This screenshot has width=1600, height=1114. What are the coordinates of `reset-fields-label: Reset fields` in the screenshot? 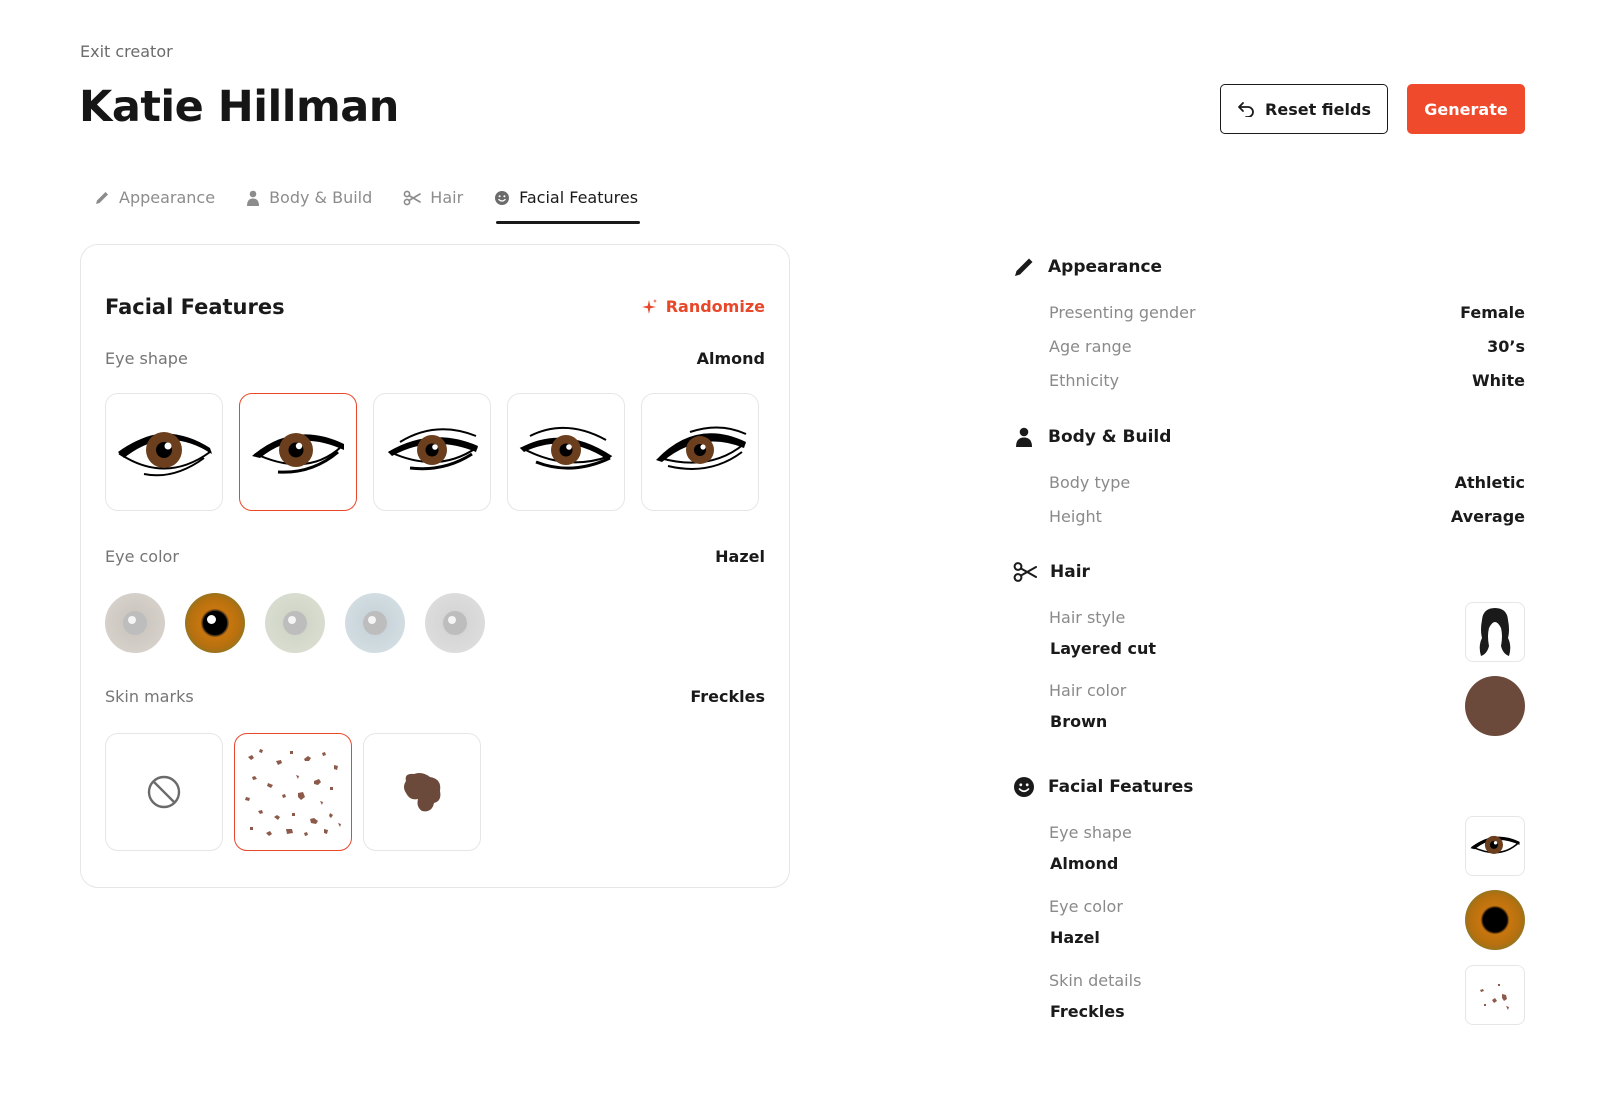 It's located at (1318, 109).